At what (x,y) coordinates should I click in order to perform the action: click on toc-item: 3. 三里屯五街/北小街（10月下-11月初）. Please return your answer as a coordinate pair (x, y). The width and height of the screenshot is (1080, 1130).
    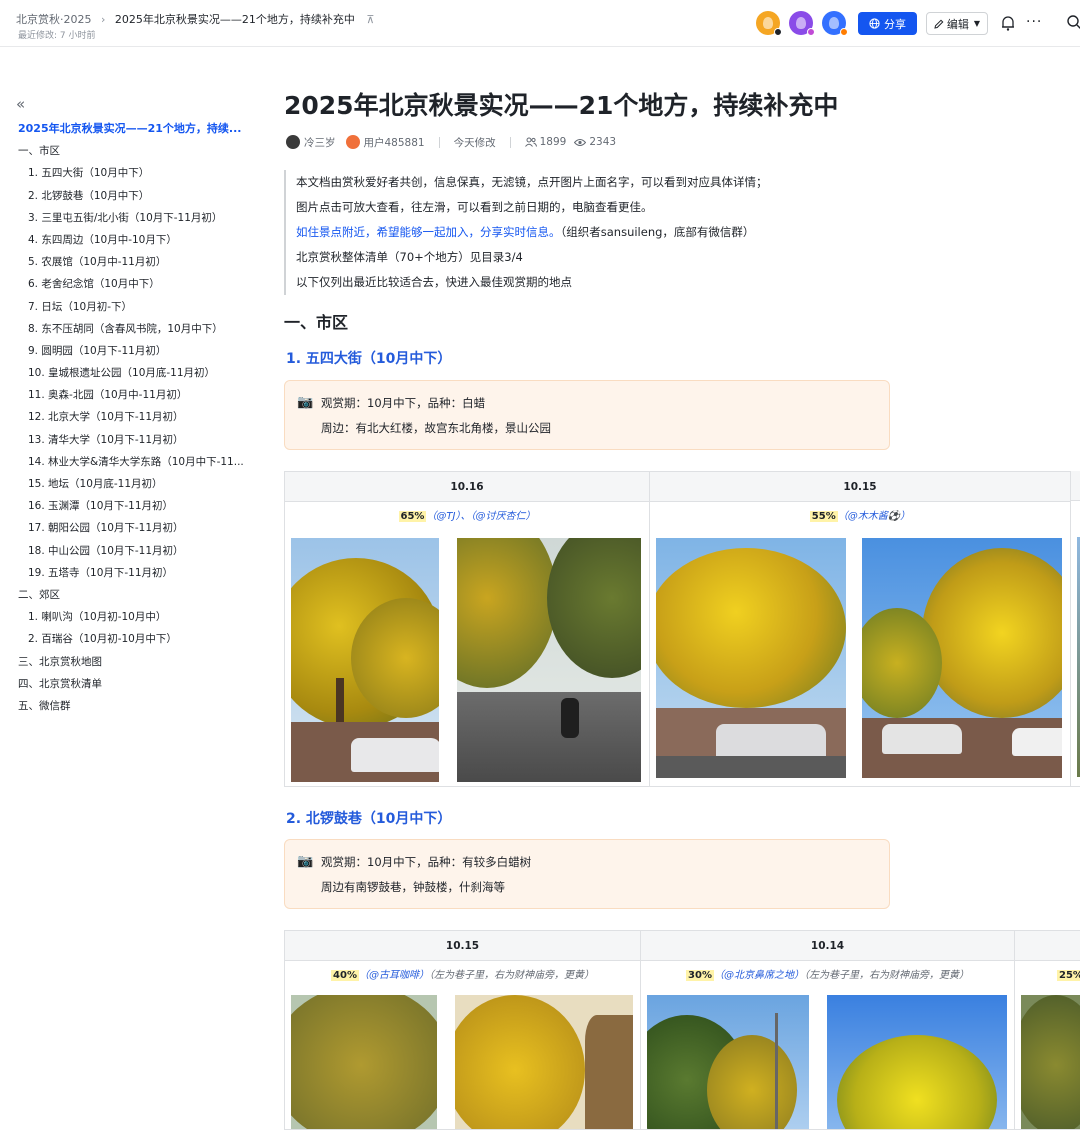
    Looking at the image, I should click on (132, 218).